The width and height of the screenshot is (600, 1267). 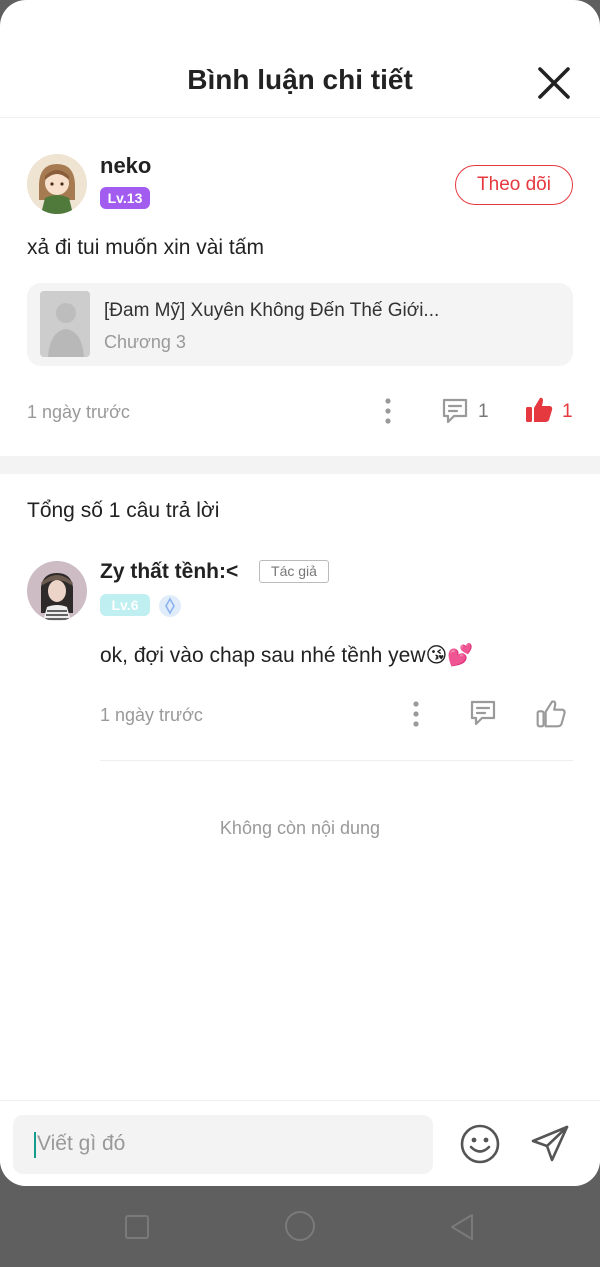 What do you see at coordinates (294, 571) in the screenshot?
I see `author-tag: Tác giả` at bounding box center [294, 571].